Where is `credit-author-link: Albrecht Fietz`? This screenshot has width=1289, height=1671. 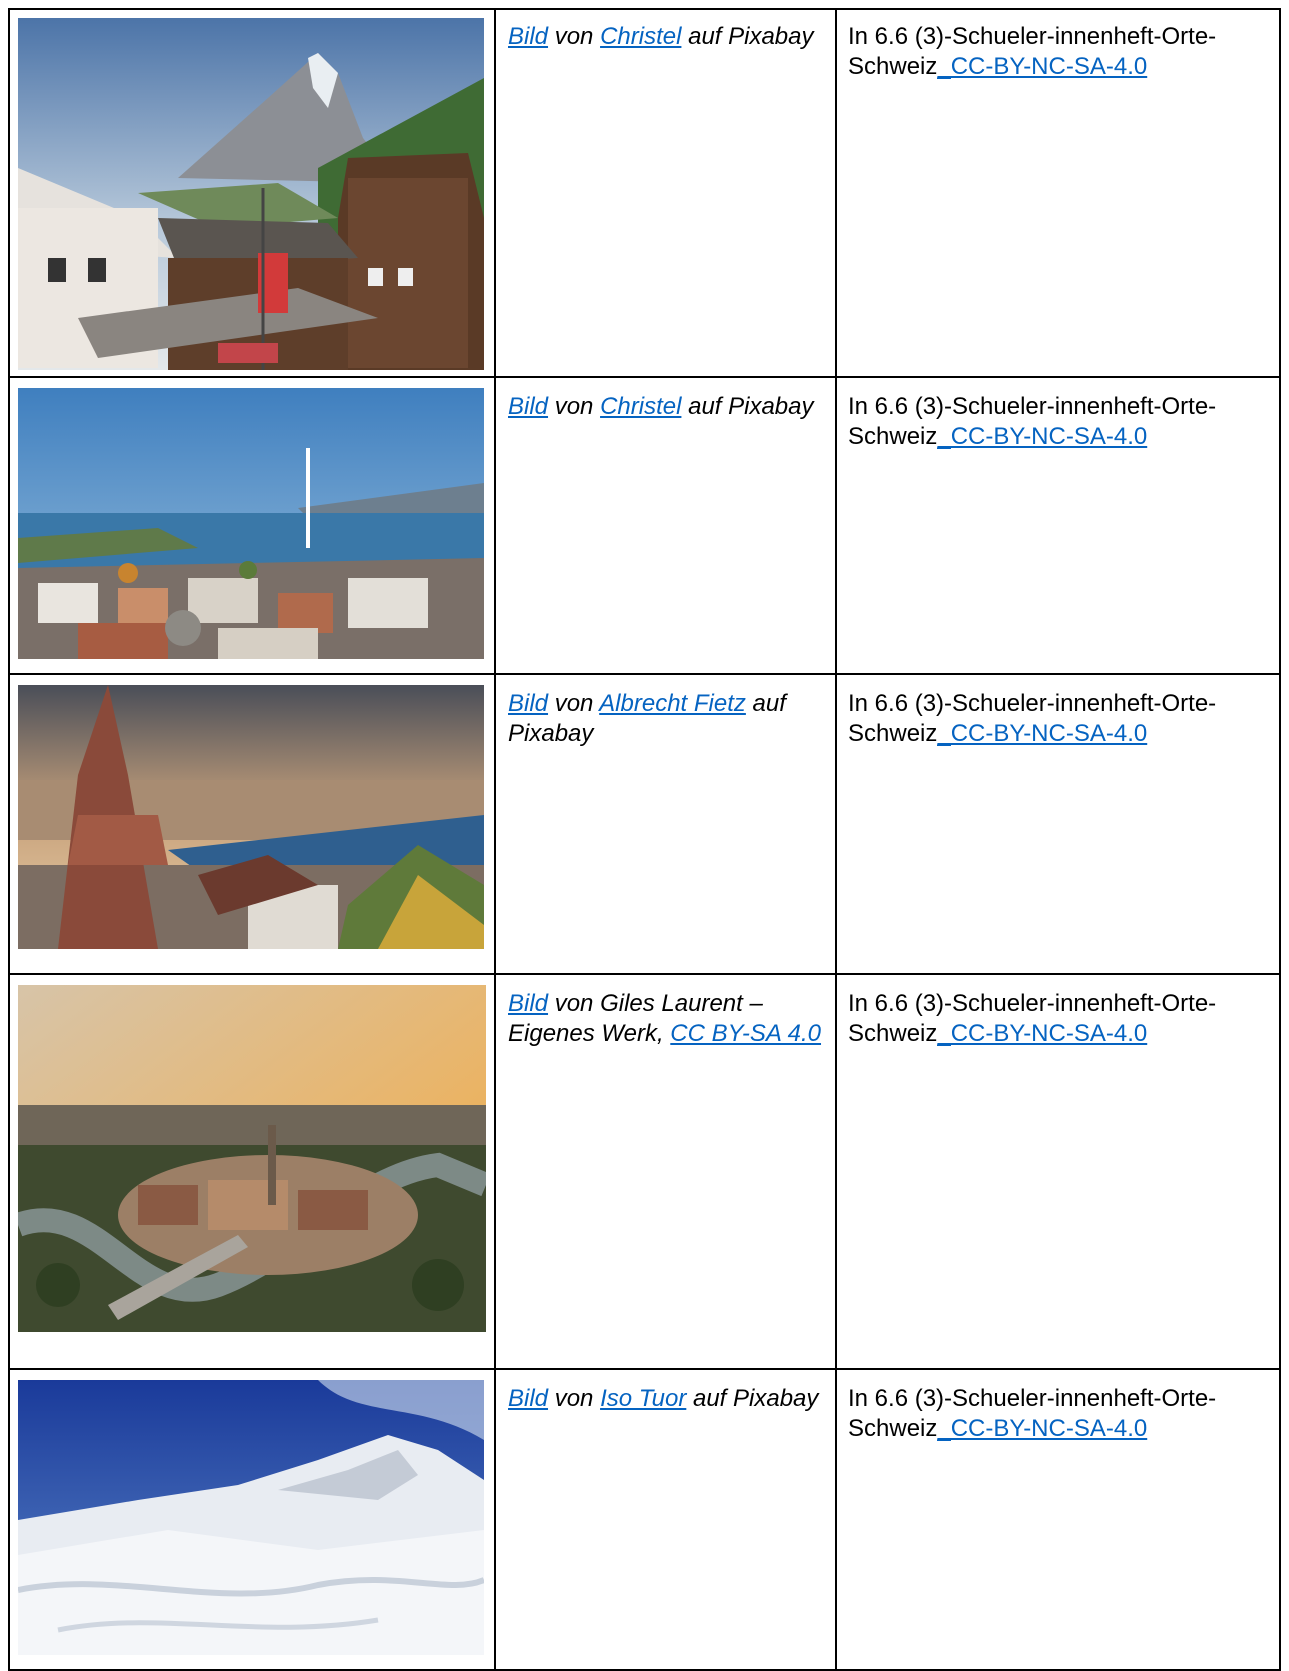 credit-author-link: Albrecht Fietz is located at coordinates (672, 703).